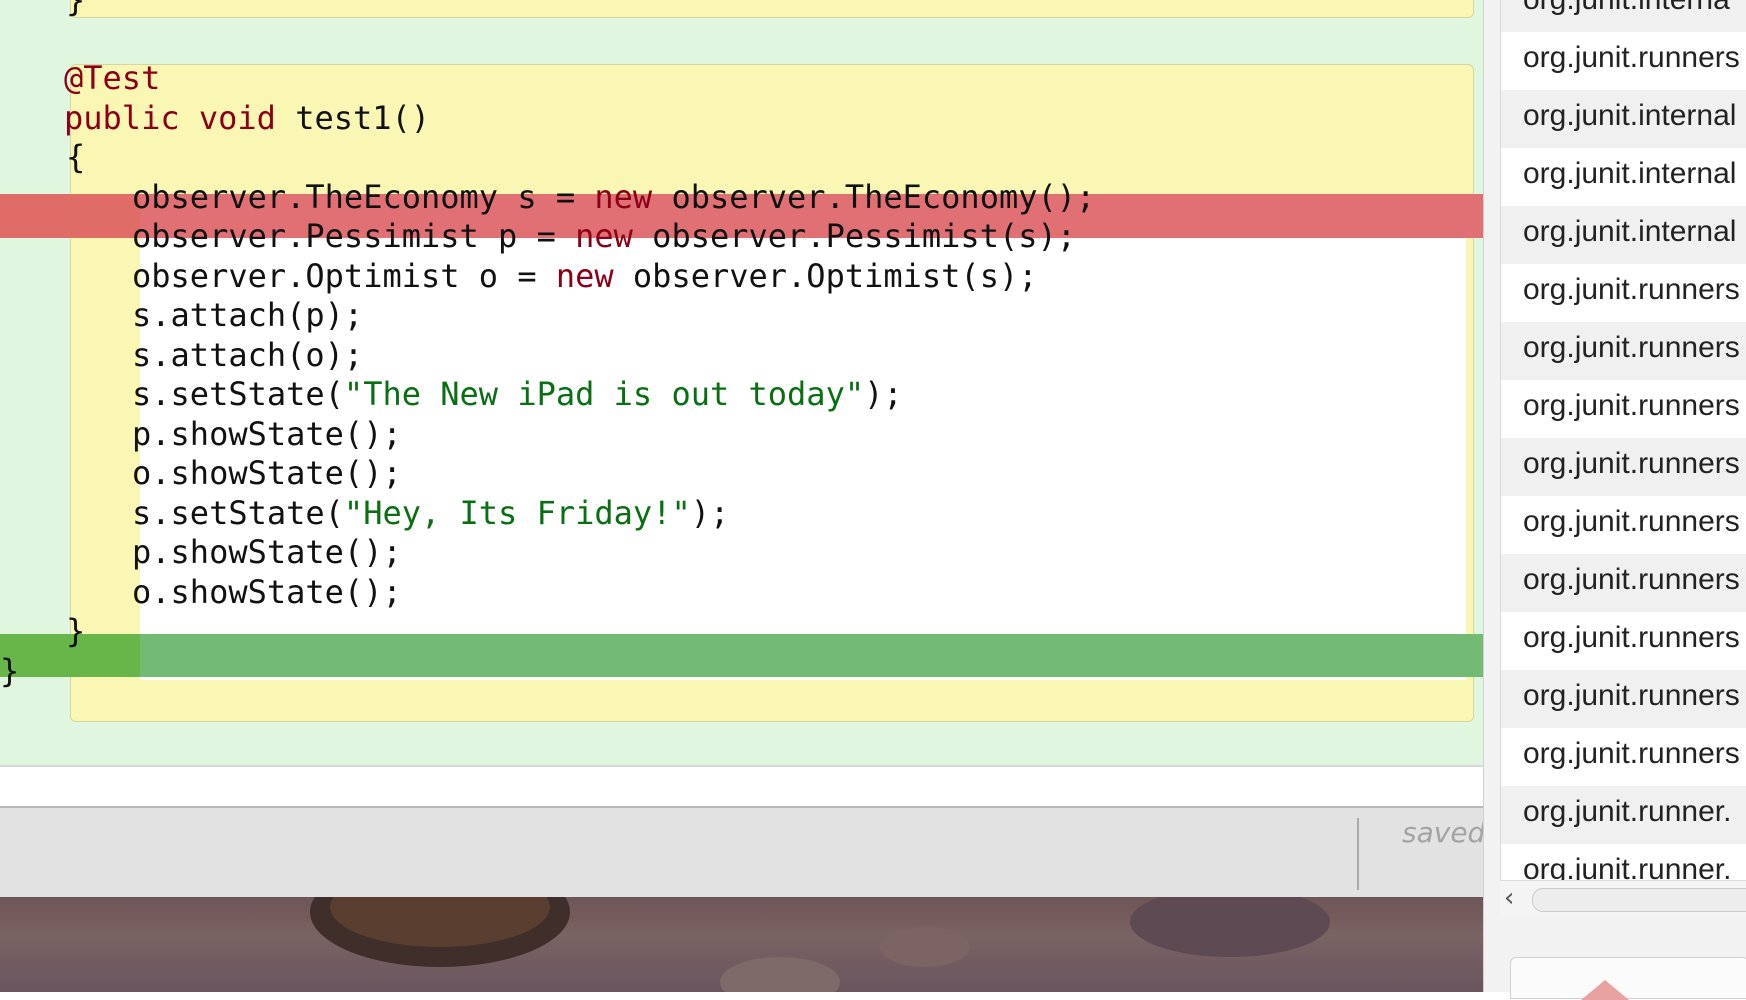  Describe the element at coordinates (1639, 900) in the screenshot. I see `scrollbar-thumb` at that location.